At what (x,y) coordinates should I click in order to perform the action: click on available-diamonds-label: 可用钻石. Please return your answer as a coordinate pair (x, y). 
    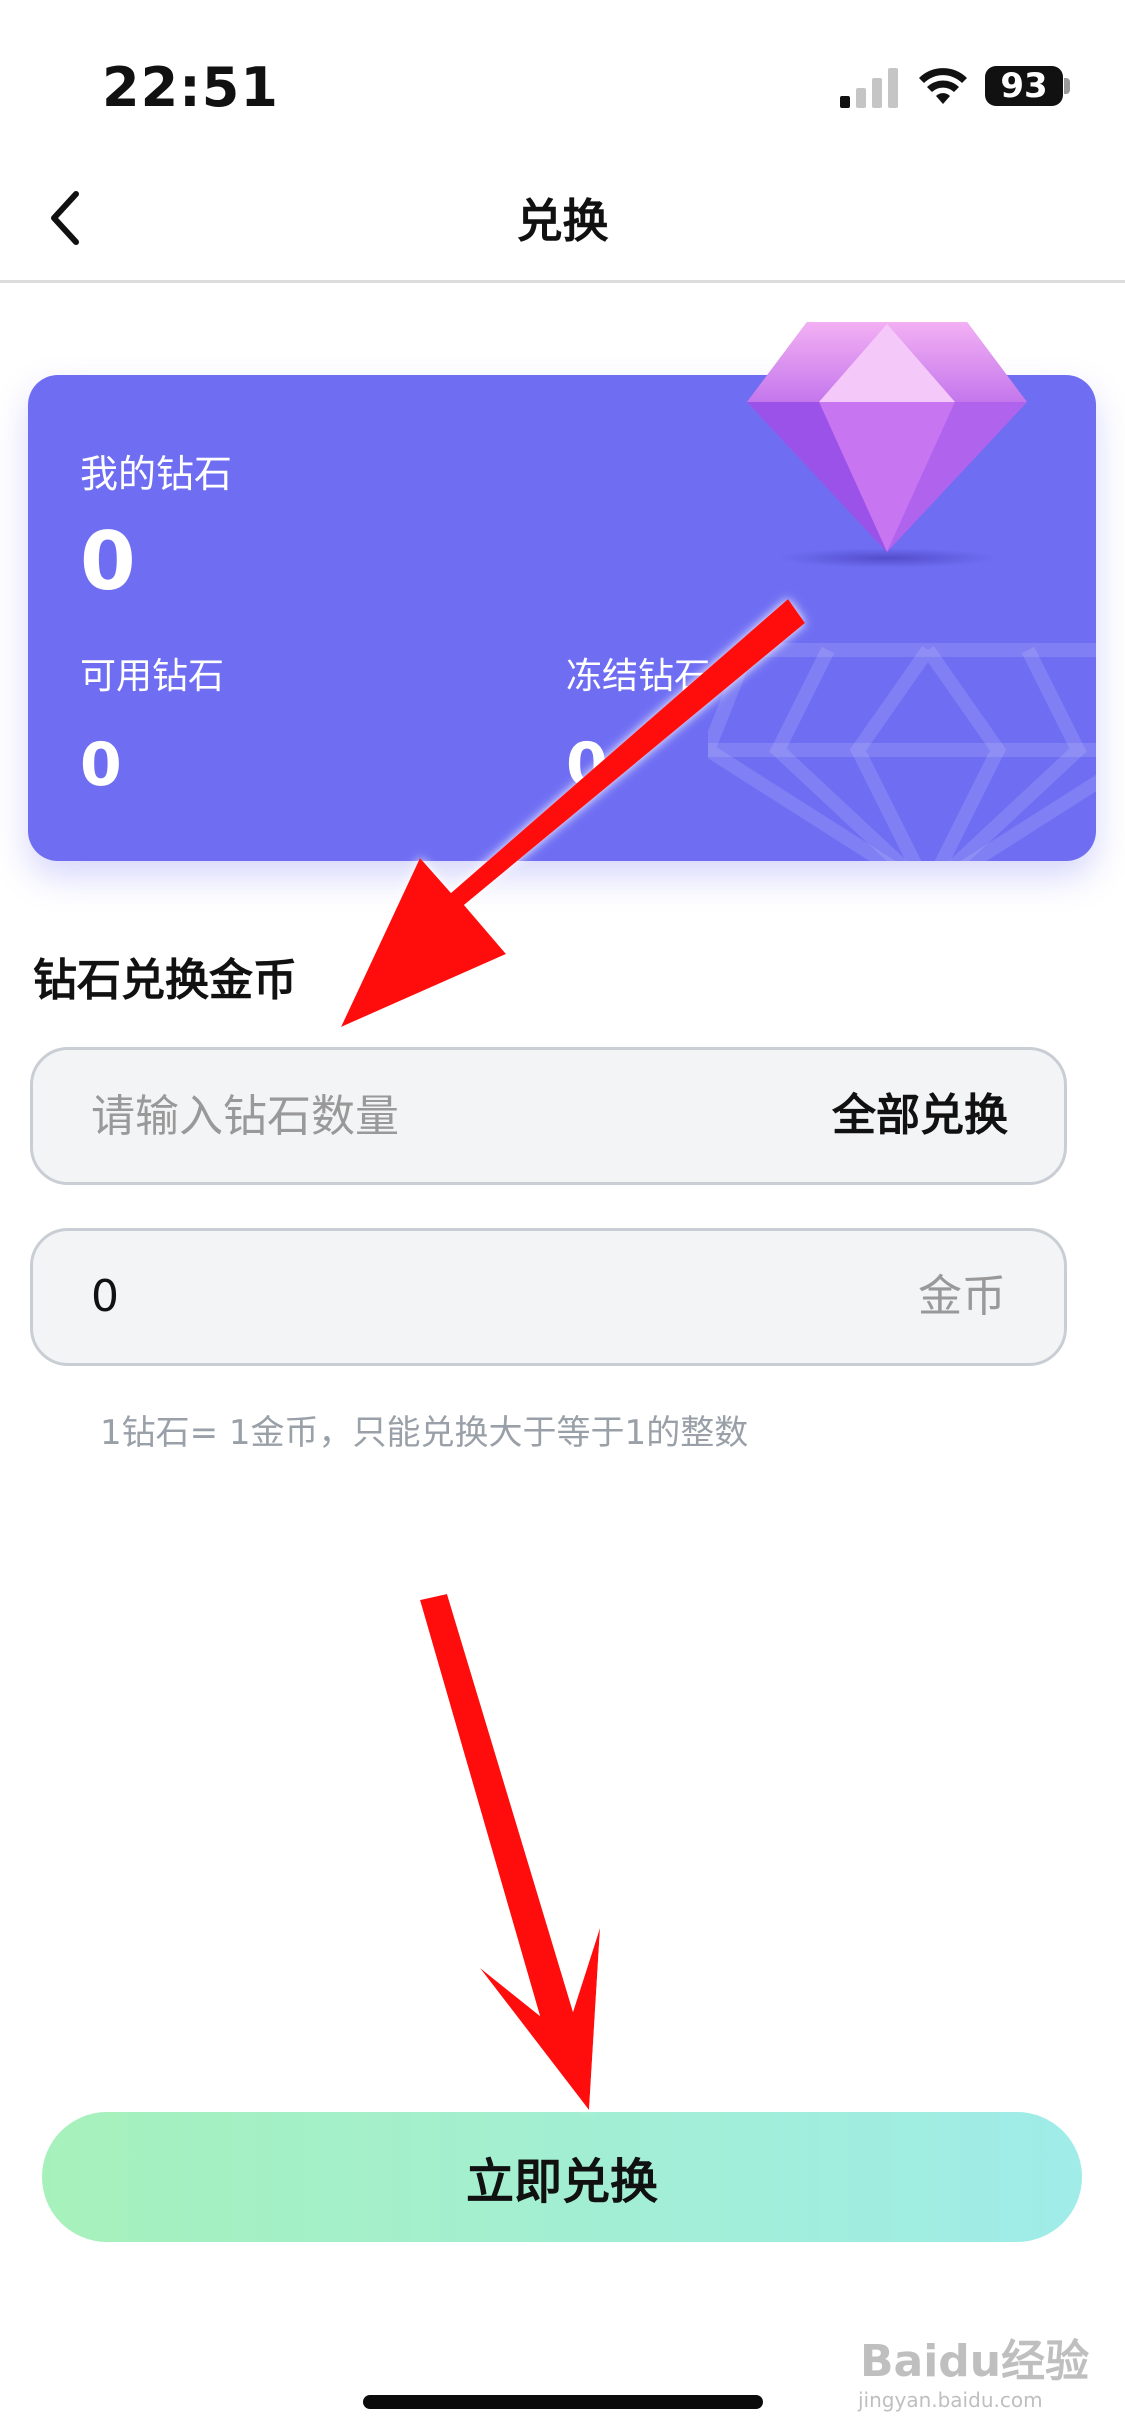
    Looking at the image, I should click on (152, 676).